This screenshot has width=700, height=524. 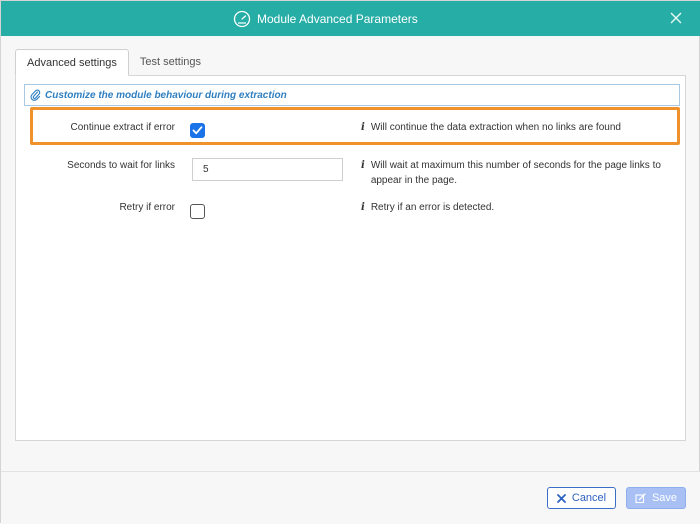 I want to click on retry-help-text: Retry if an error is detected., so click(x=432, y=207).